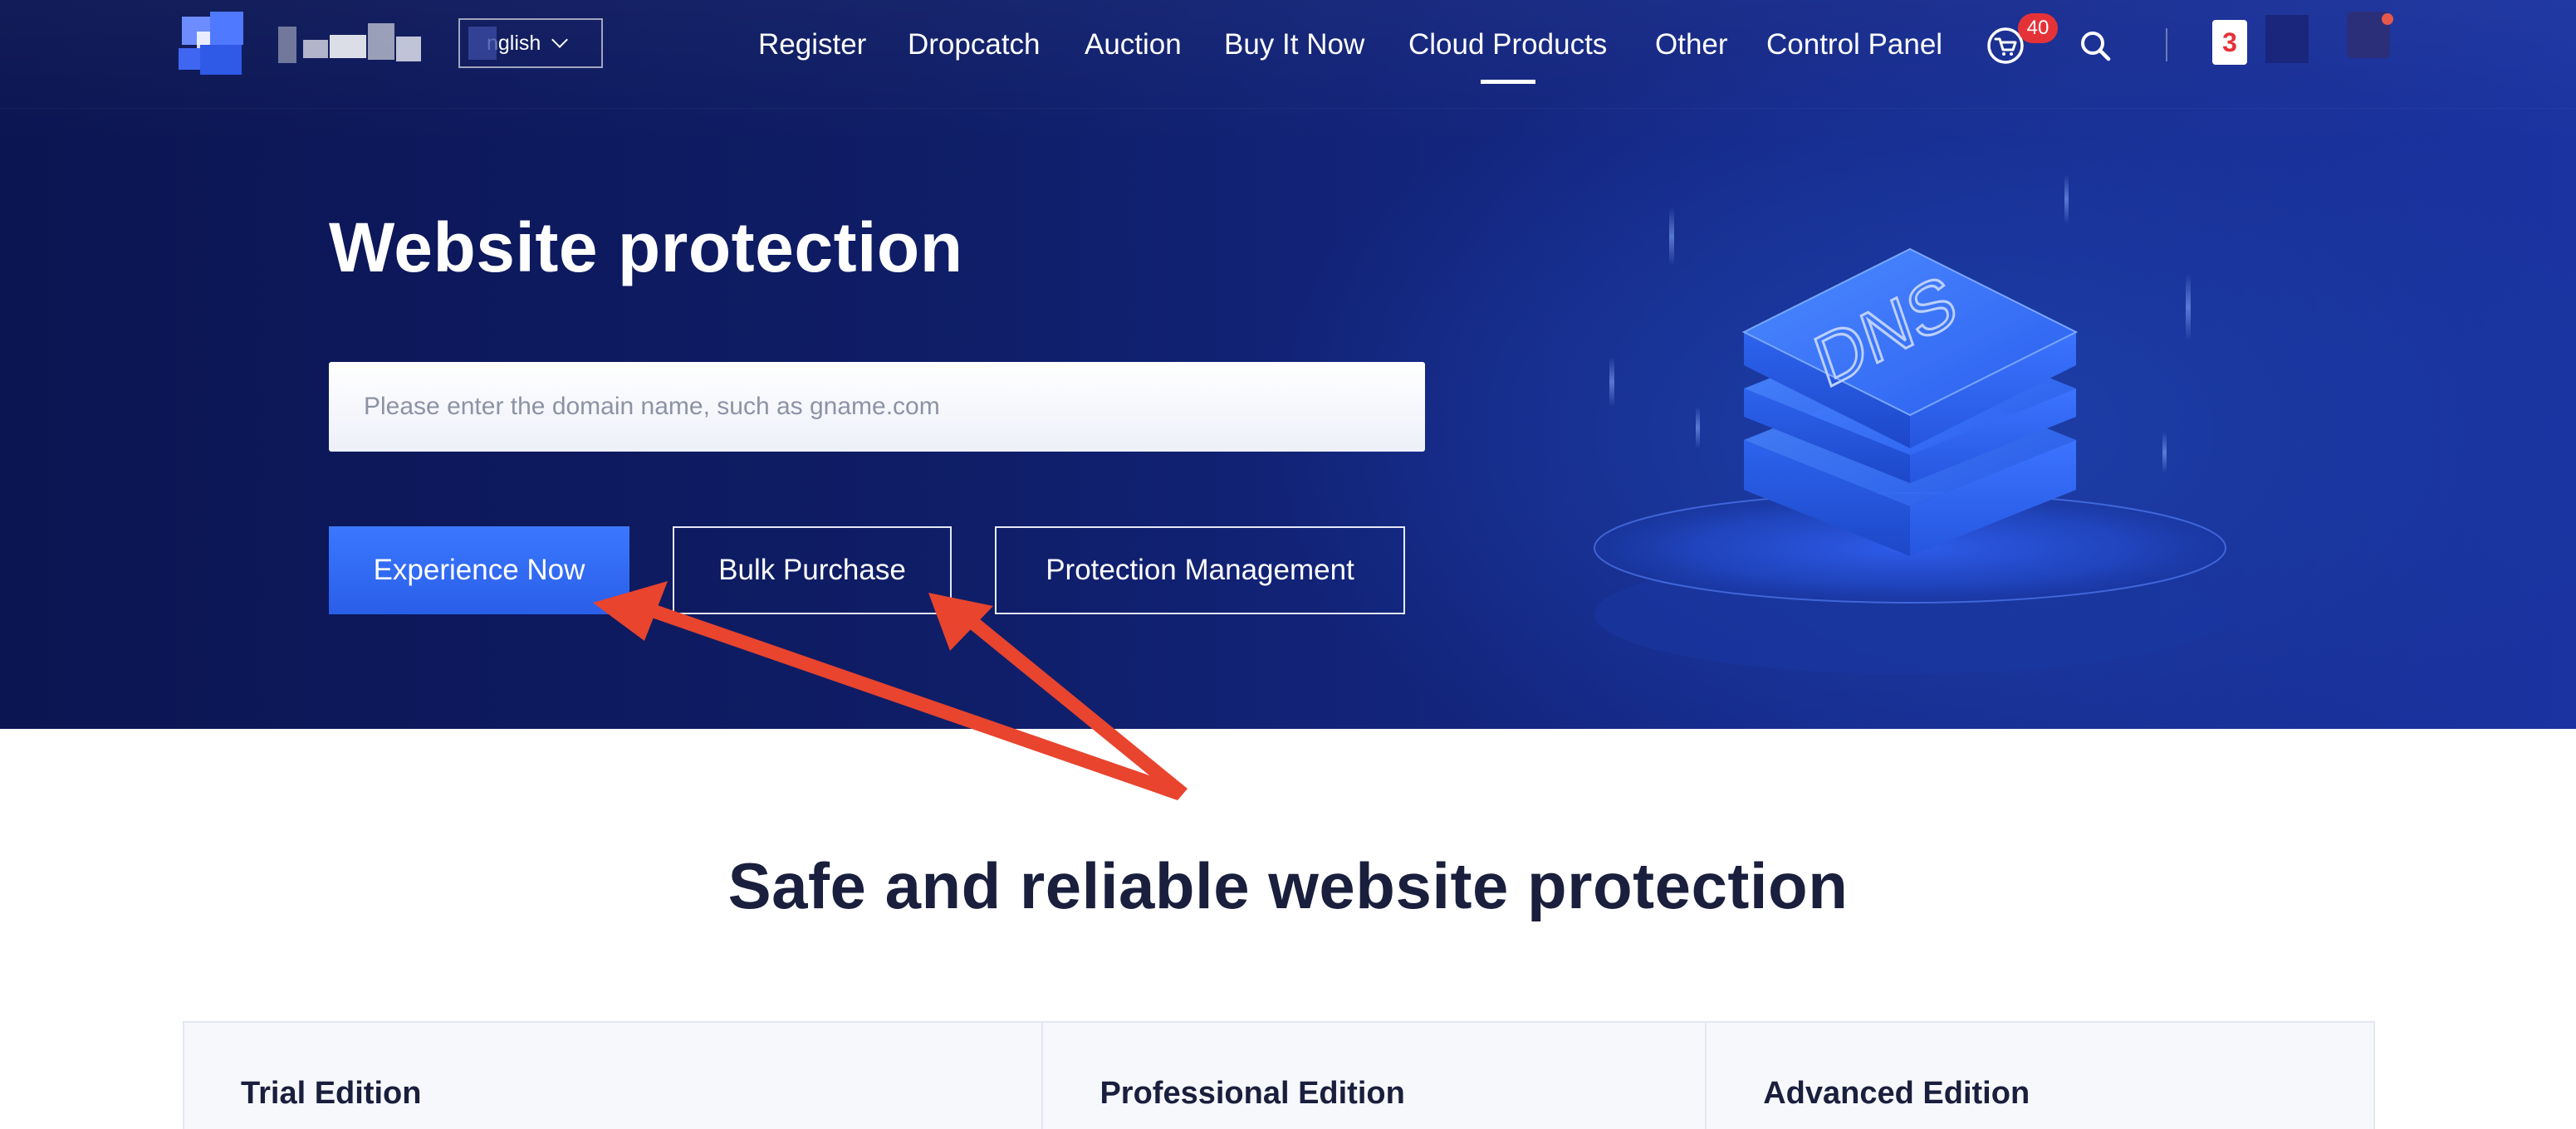 This screenshot has height=1129, width=2576. What do you see at coordinates (813, 570) in the screenshot?
I see `bulk-purchase-button: Bulk Purchase` at bounding box center [813, 570].